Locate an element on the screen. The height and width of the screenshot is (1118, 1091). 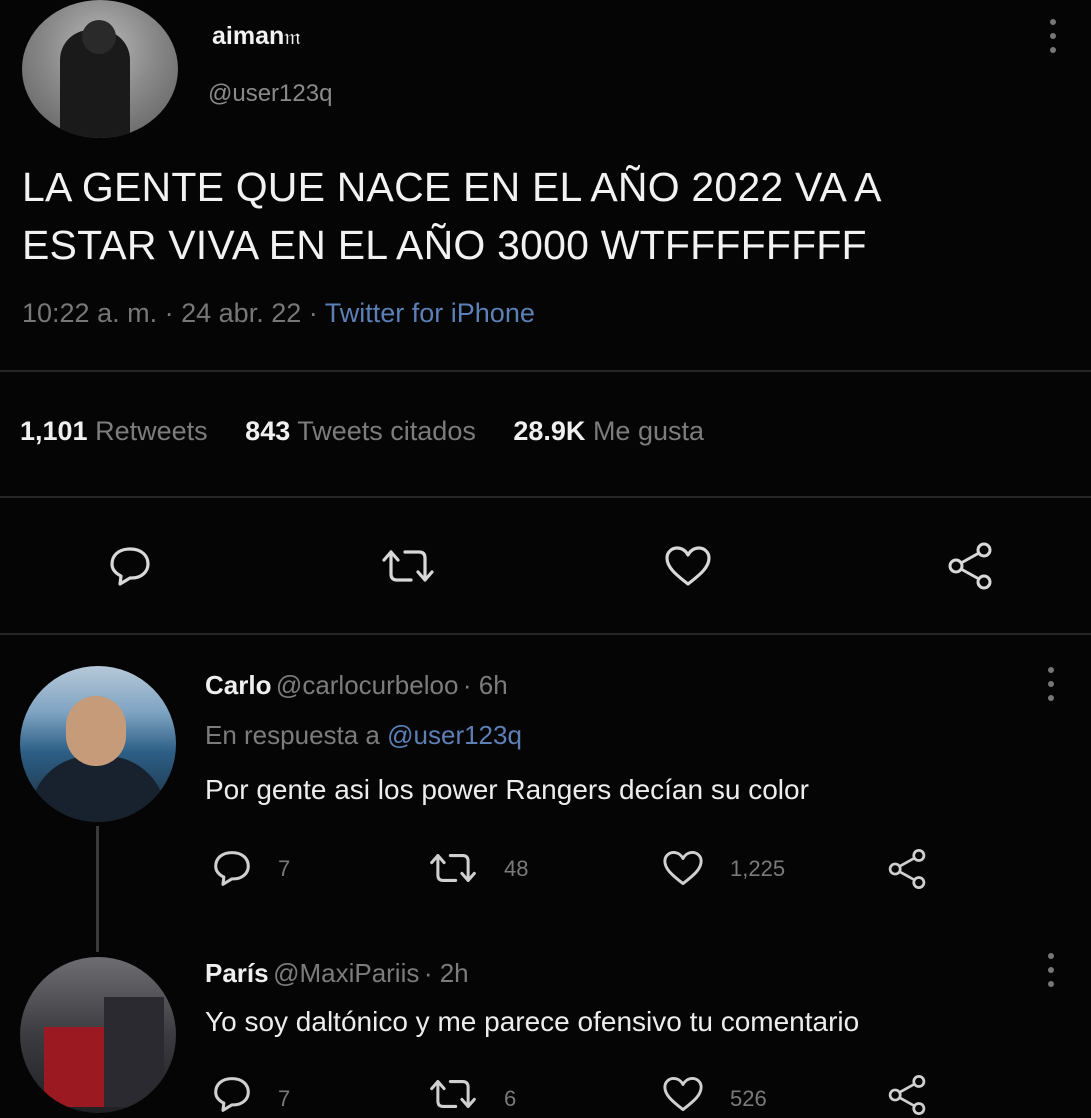
main-avatar is located at coordinates (100, 69).